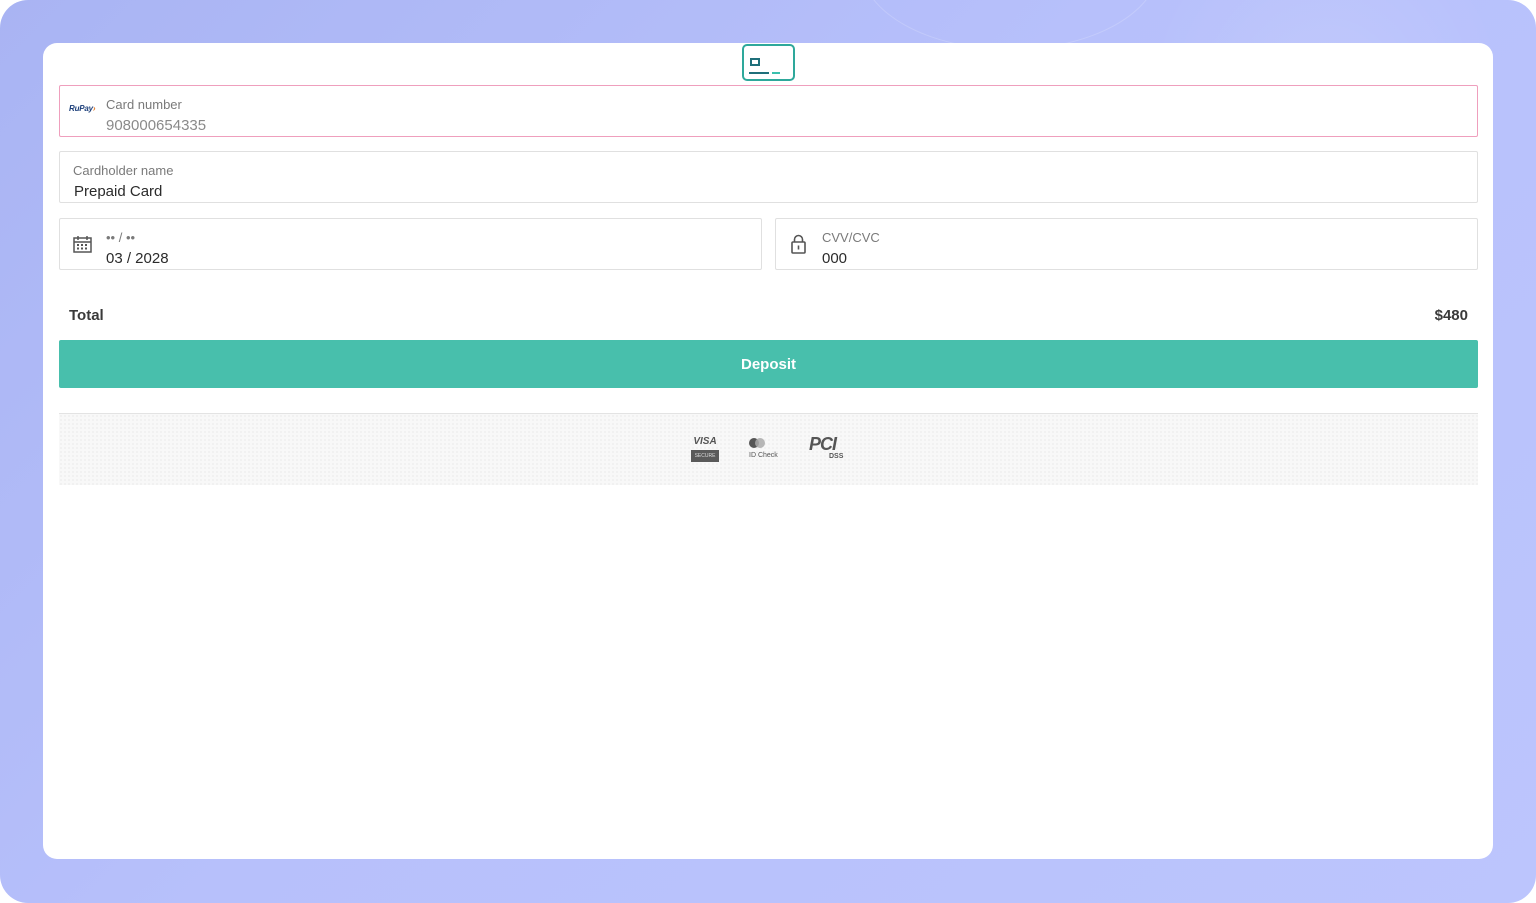 This screenshot has height=903, width=1536. What do you see at coordinates (763, 455) in the screenshot?
I see `id-check-label: ID Check` at bounding box center [763, 455].